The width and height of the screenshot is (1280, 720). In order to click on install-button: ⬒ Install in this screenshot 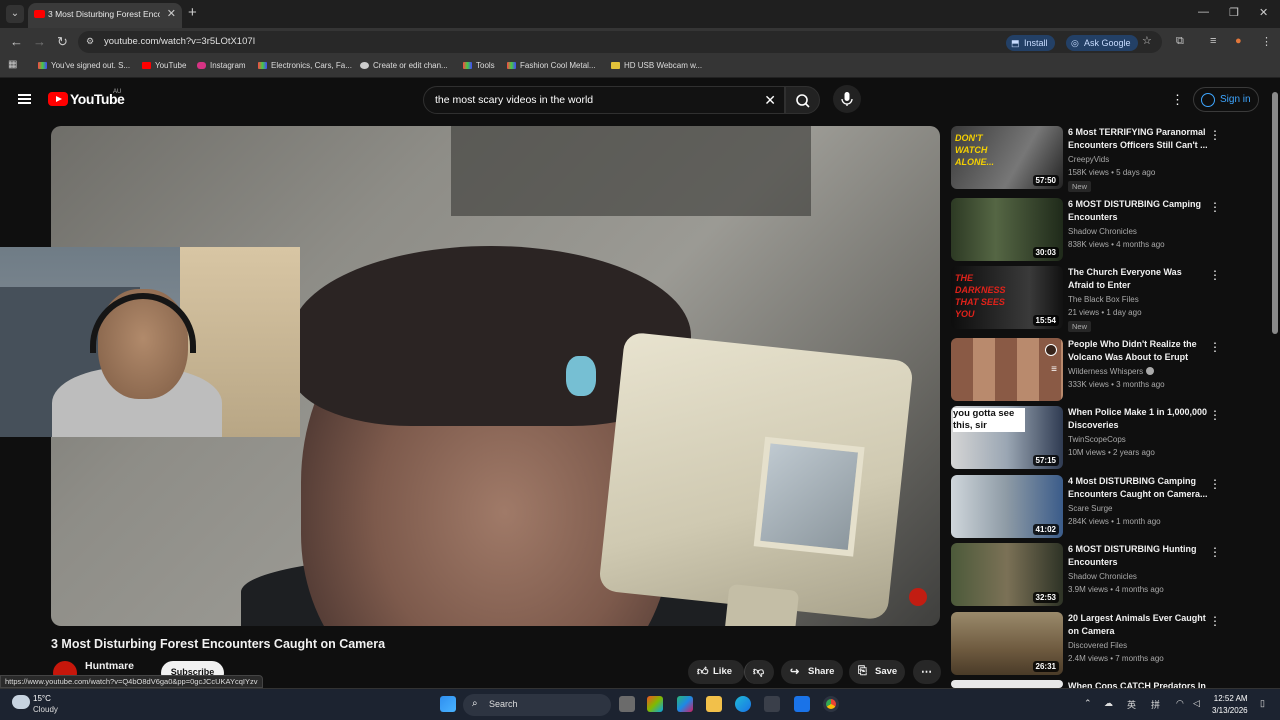, I will do `click(1030, 43)`.